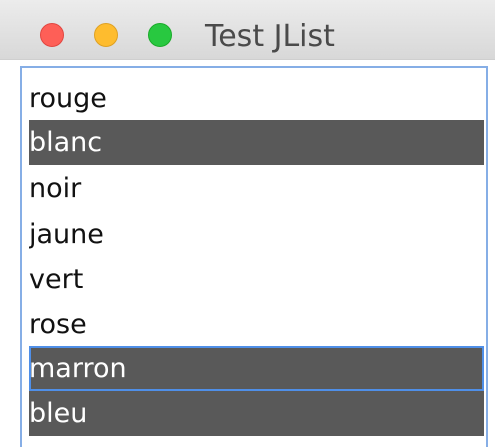 Image resolution: width=495 pixels, height=447 pixels. I want to click on maximize-icon, so click(160, 35).